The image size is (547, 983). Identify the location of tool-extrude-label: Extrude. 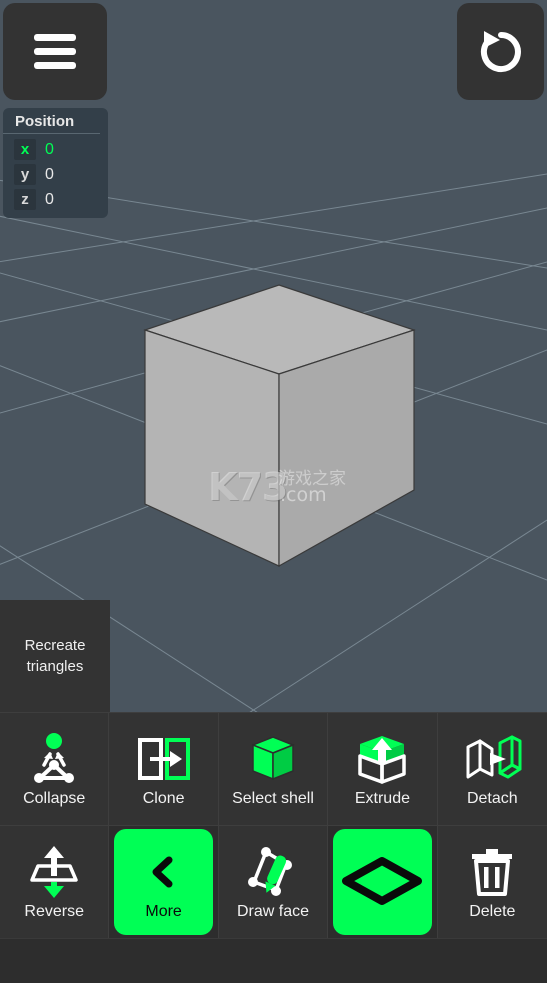
(382, 798).